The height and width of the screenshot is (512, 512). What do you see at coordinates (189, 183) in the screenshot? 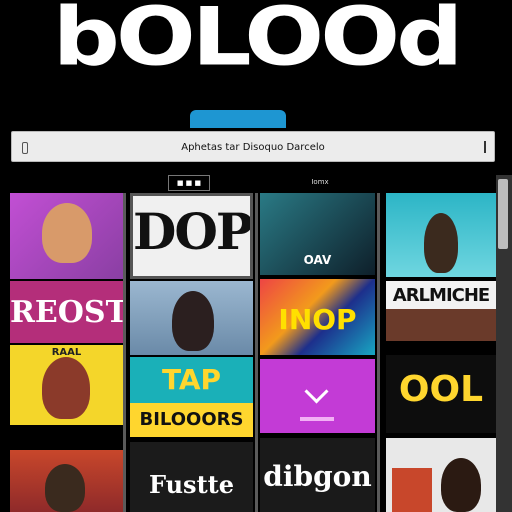
I see `filter-button: ■ ■ ■` at bounding box center [189, 183].